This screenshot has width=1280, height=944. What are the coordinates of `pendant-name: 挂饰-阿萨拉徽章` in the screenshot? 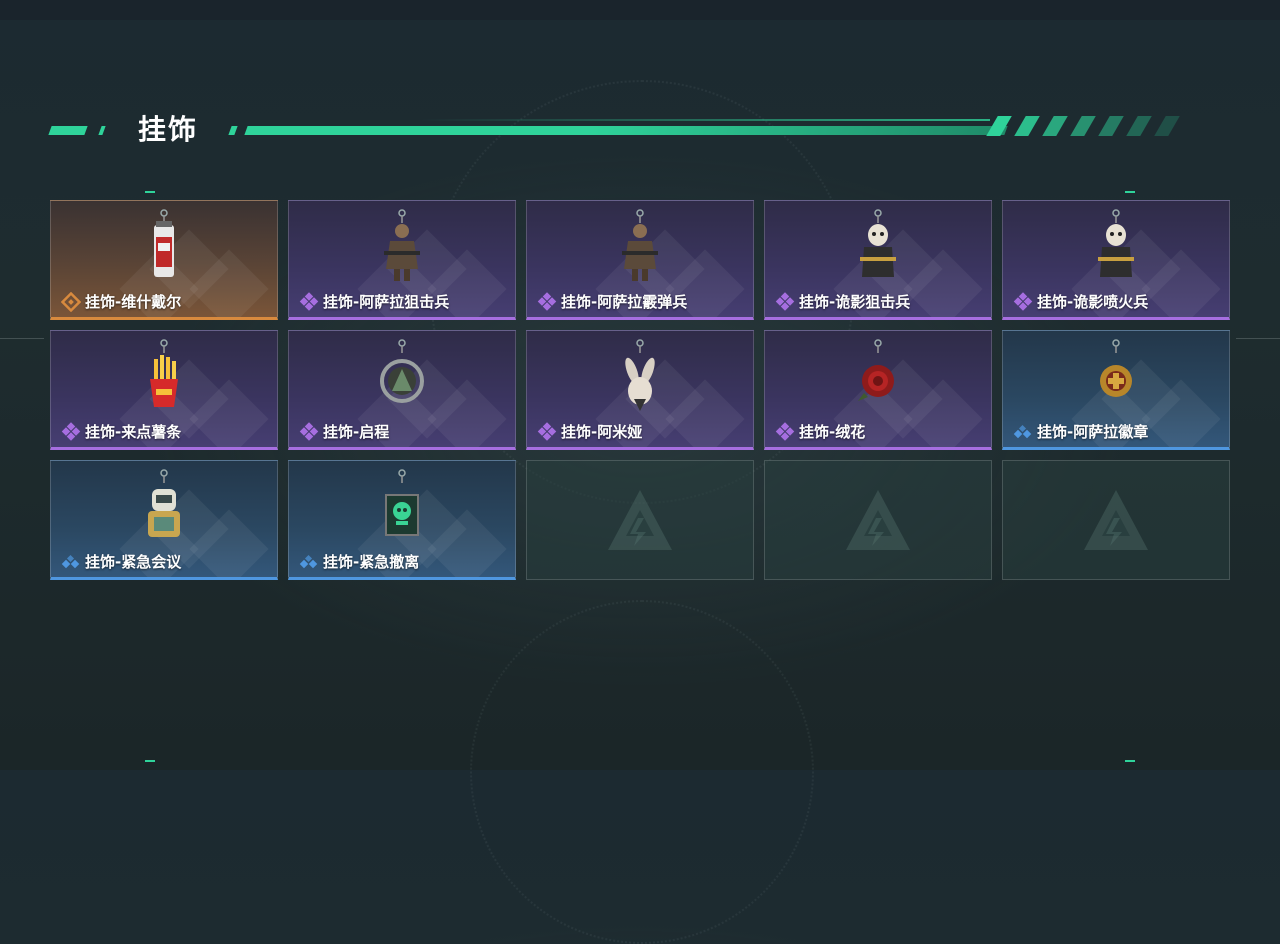 It's located at (1093, 432).